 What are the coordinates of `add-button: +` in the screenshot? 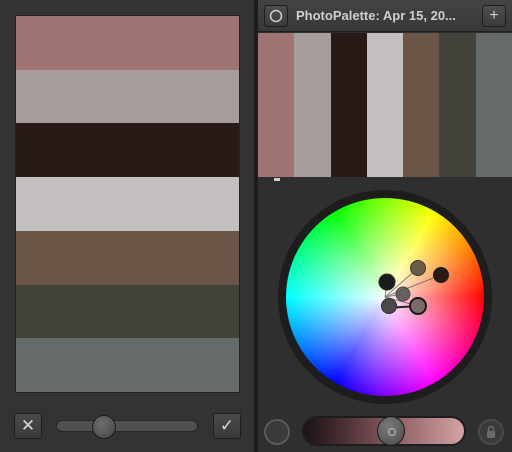 It's located at (494, 16).